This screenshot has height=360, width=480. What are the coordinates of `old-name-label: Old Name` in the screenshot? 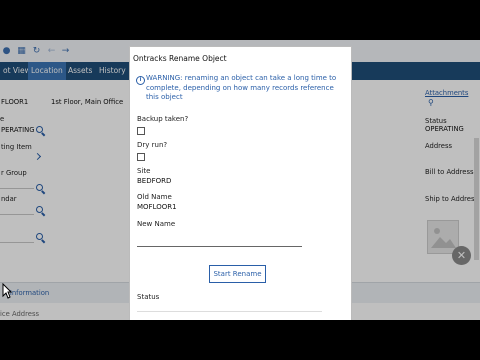 It's located at (154, 197).